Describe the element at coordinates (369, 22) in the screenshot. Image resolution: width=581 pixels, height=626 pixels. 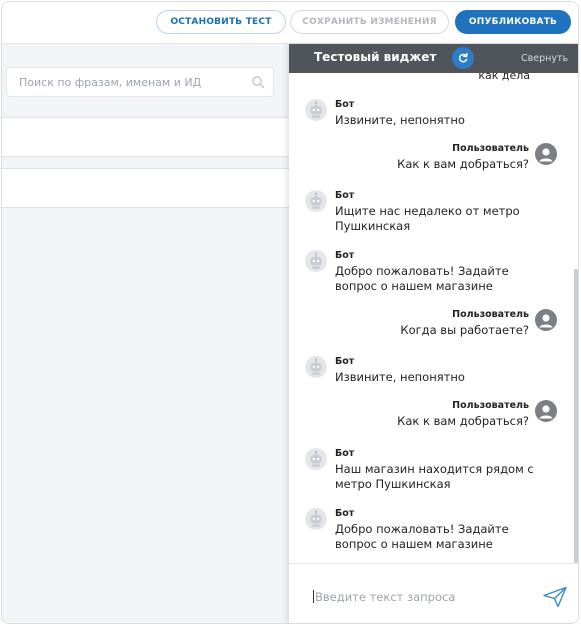
I see `save-changes-button: СОХРАНИТЬ ИЗМЕНЕНИЯ` at that location.